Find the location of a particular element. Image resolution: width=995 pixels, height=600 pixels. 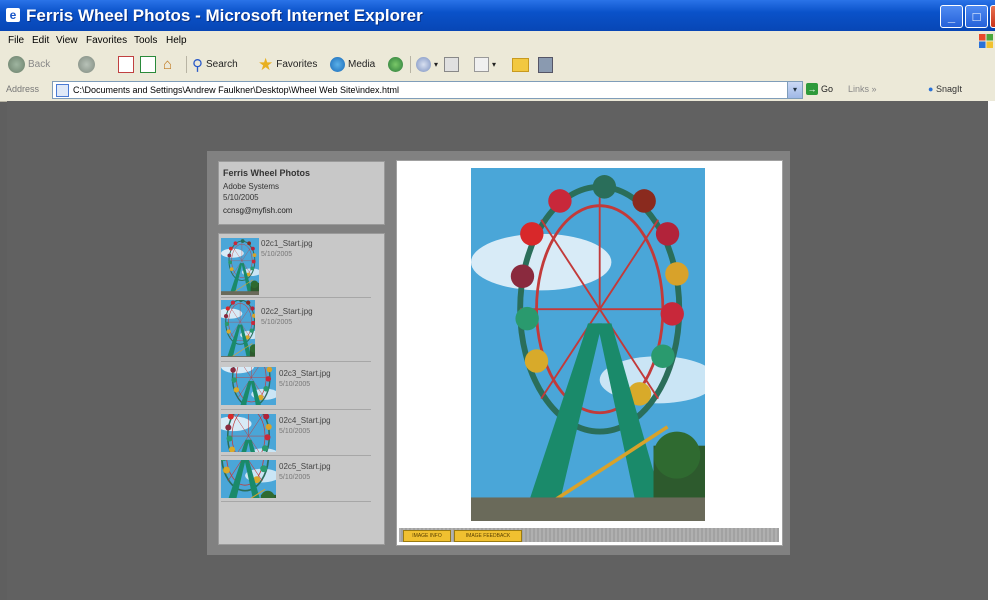

site-email-link: ccnsg@myfish.com is located at coordinates (257, 210).